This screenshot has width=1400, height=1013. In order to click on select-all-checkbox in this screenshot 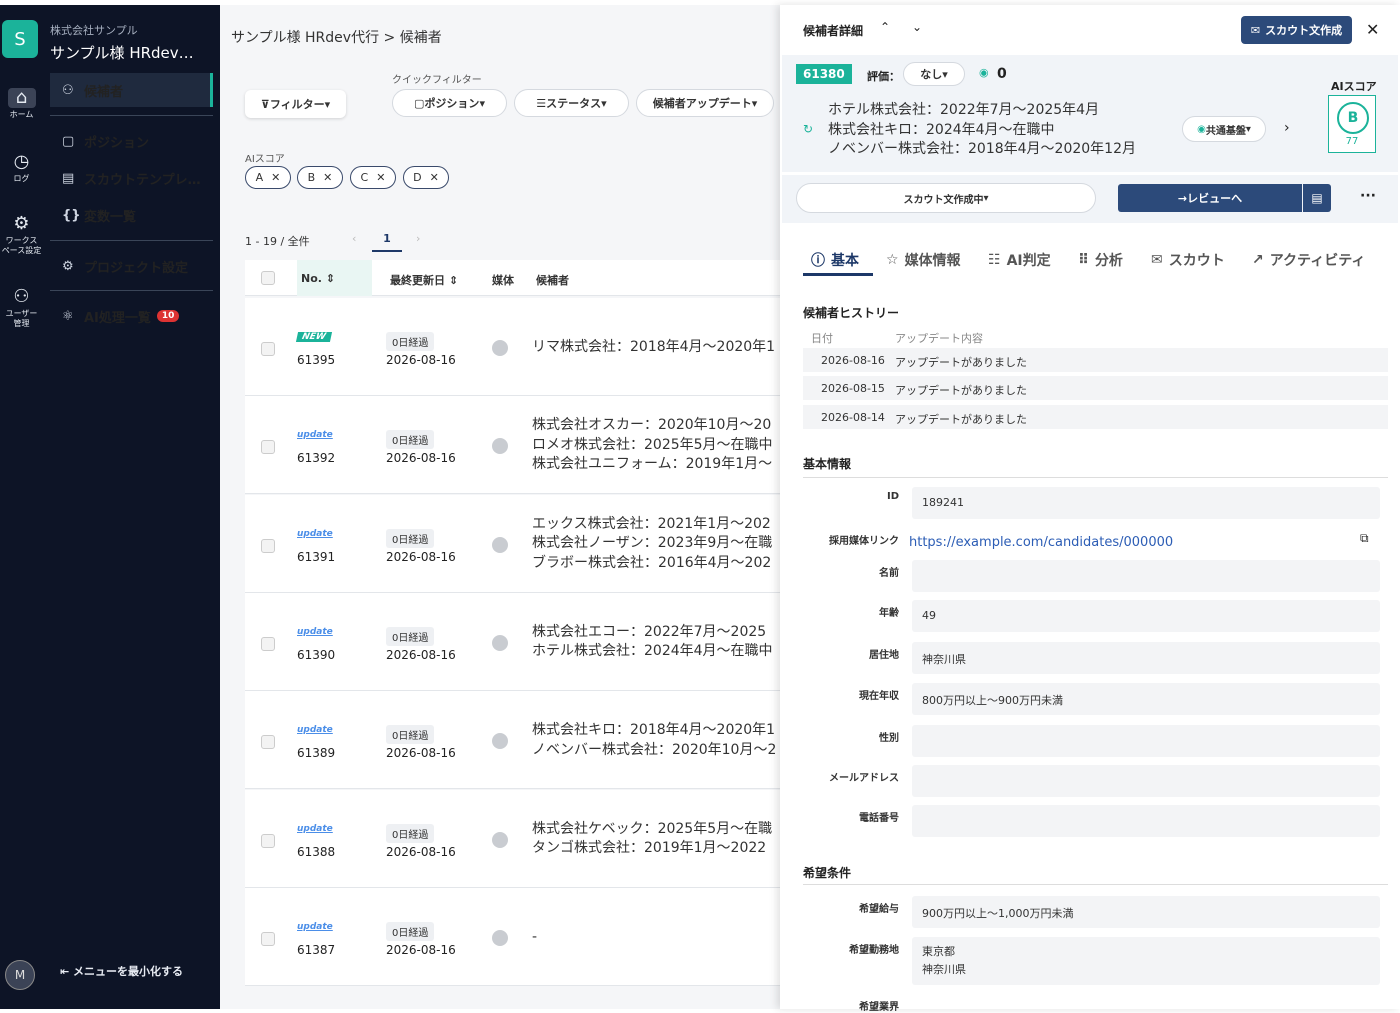, I will do `click(268, 278)`.